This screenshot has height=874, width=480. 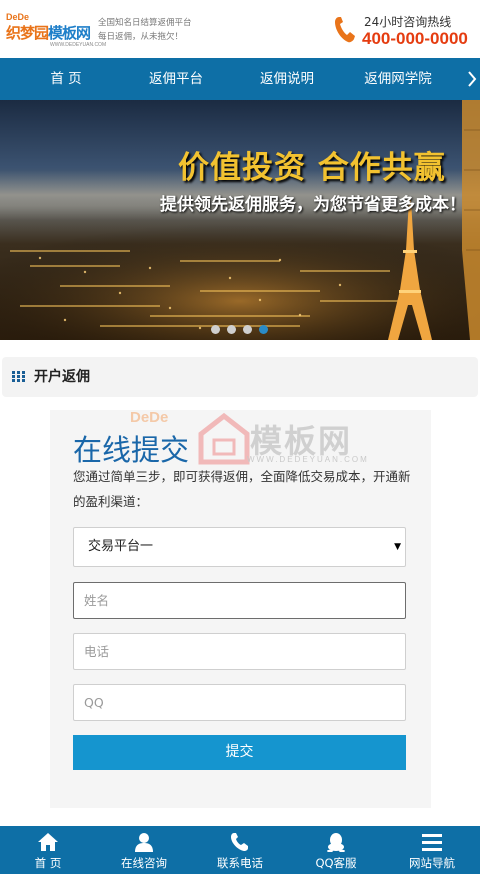 I want to click on nav-item-platforms: 返佣平台, so click(x=176, y=79).